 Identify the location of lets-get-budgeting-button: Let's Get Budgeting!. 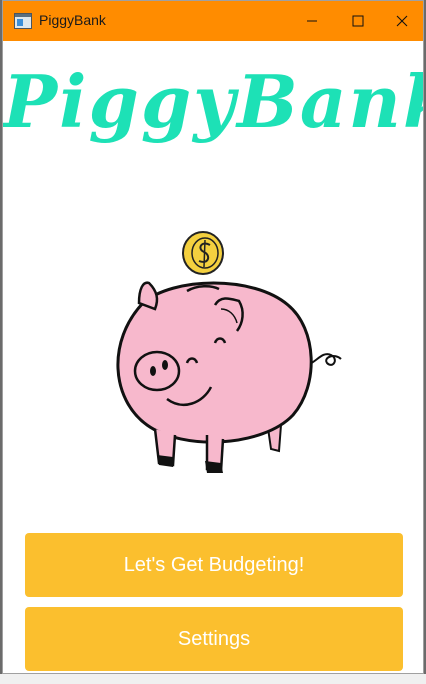
(214, 565).